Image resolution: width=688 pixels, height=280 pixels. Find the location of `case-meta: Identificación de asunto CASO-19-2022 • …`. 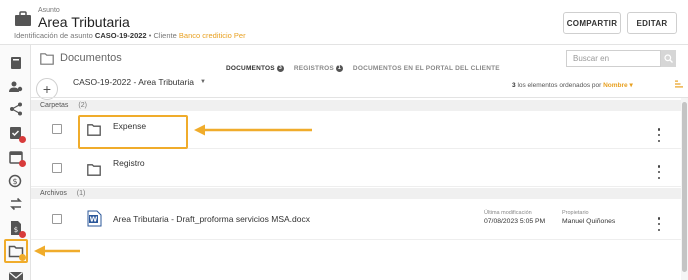

case-meta: Identificación de asunto CASO-19-2022 • … is located at coordinates (130, 35).